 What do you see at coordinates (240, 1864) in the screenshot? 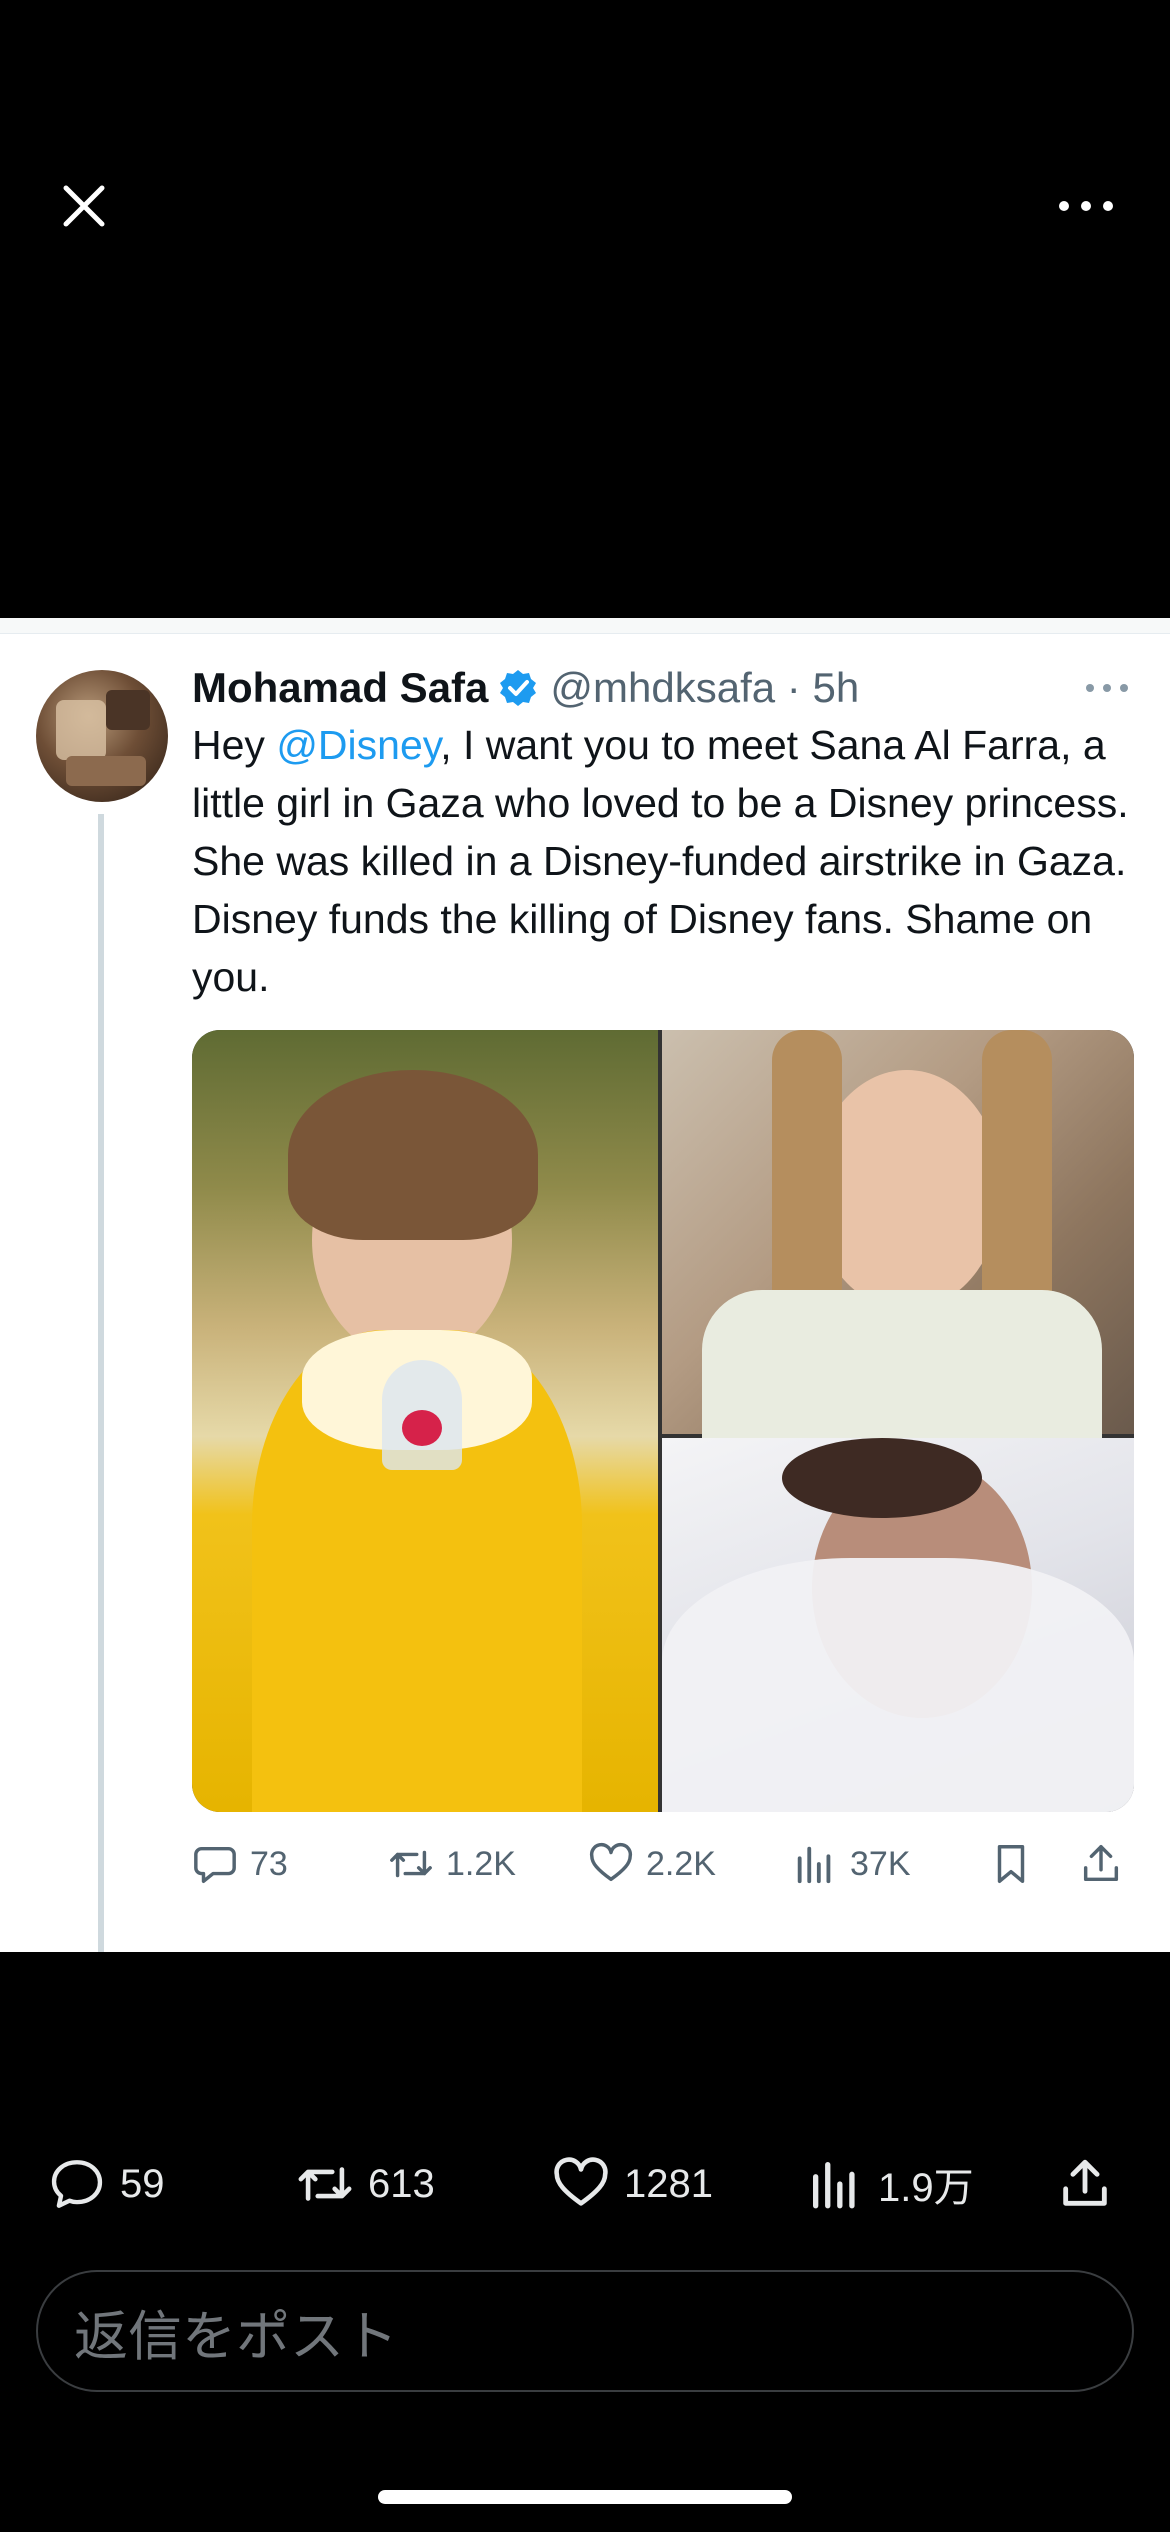
I see `tweet-reply-button: 73` at bounding box center [240, 1864].